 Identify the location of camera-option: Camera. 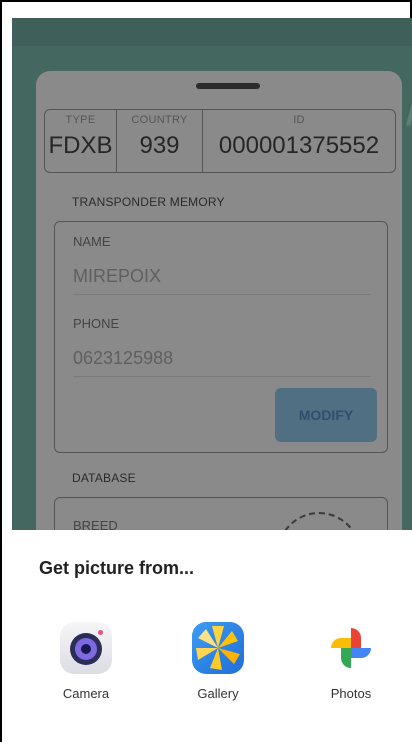
(86, 661).